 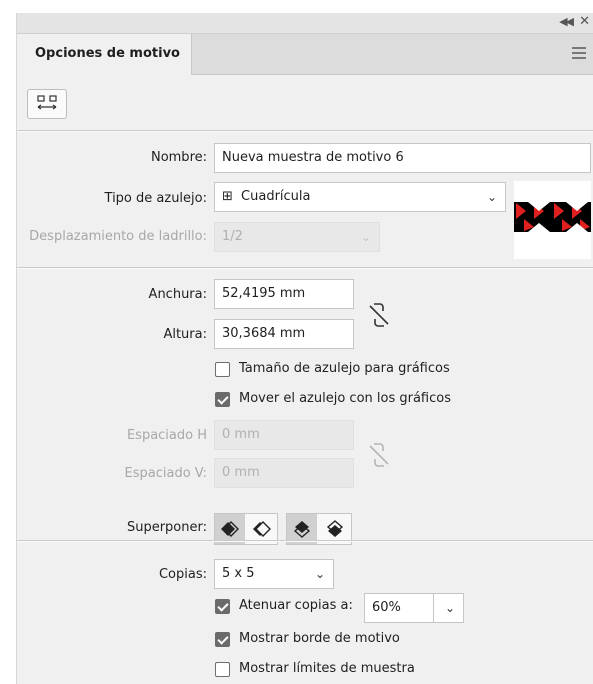 I want to click on double-chevron-left-icon: ◀◀, so click(x=566, y=21).